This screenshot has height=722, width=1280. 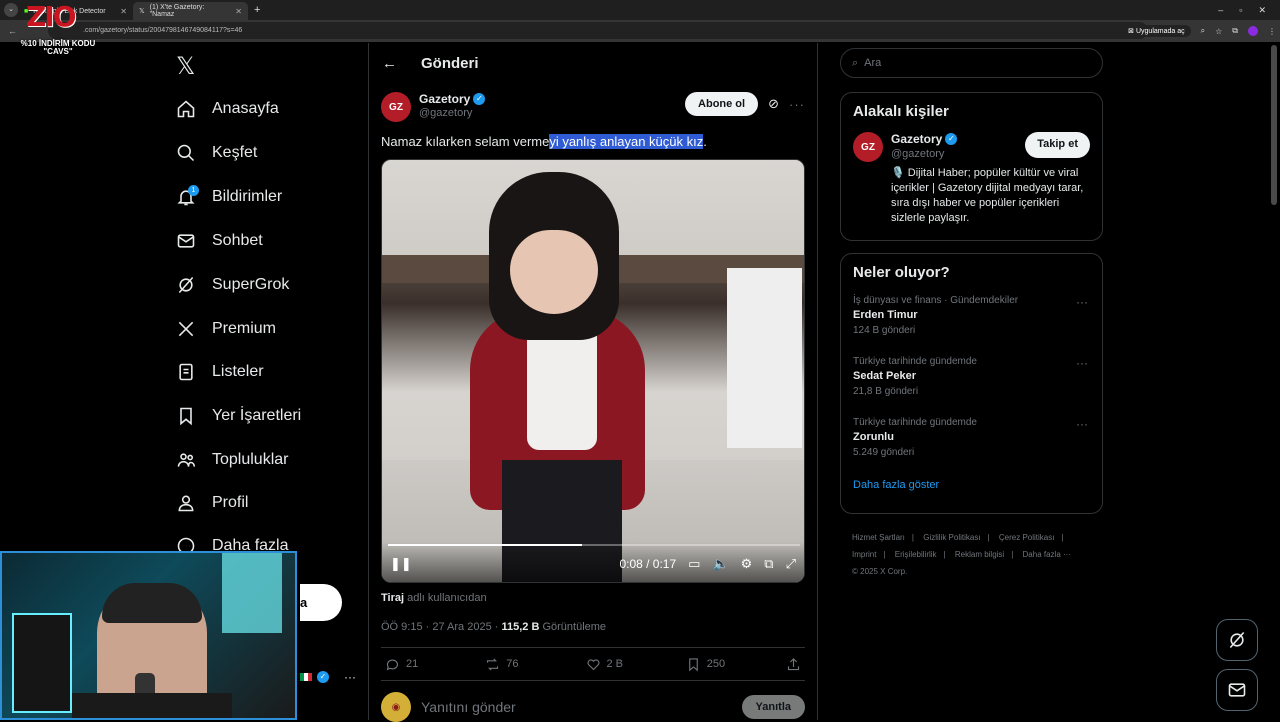 I want to click on post-button: a, so click(x=321, y=602).